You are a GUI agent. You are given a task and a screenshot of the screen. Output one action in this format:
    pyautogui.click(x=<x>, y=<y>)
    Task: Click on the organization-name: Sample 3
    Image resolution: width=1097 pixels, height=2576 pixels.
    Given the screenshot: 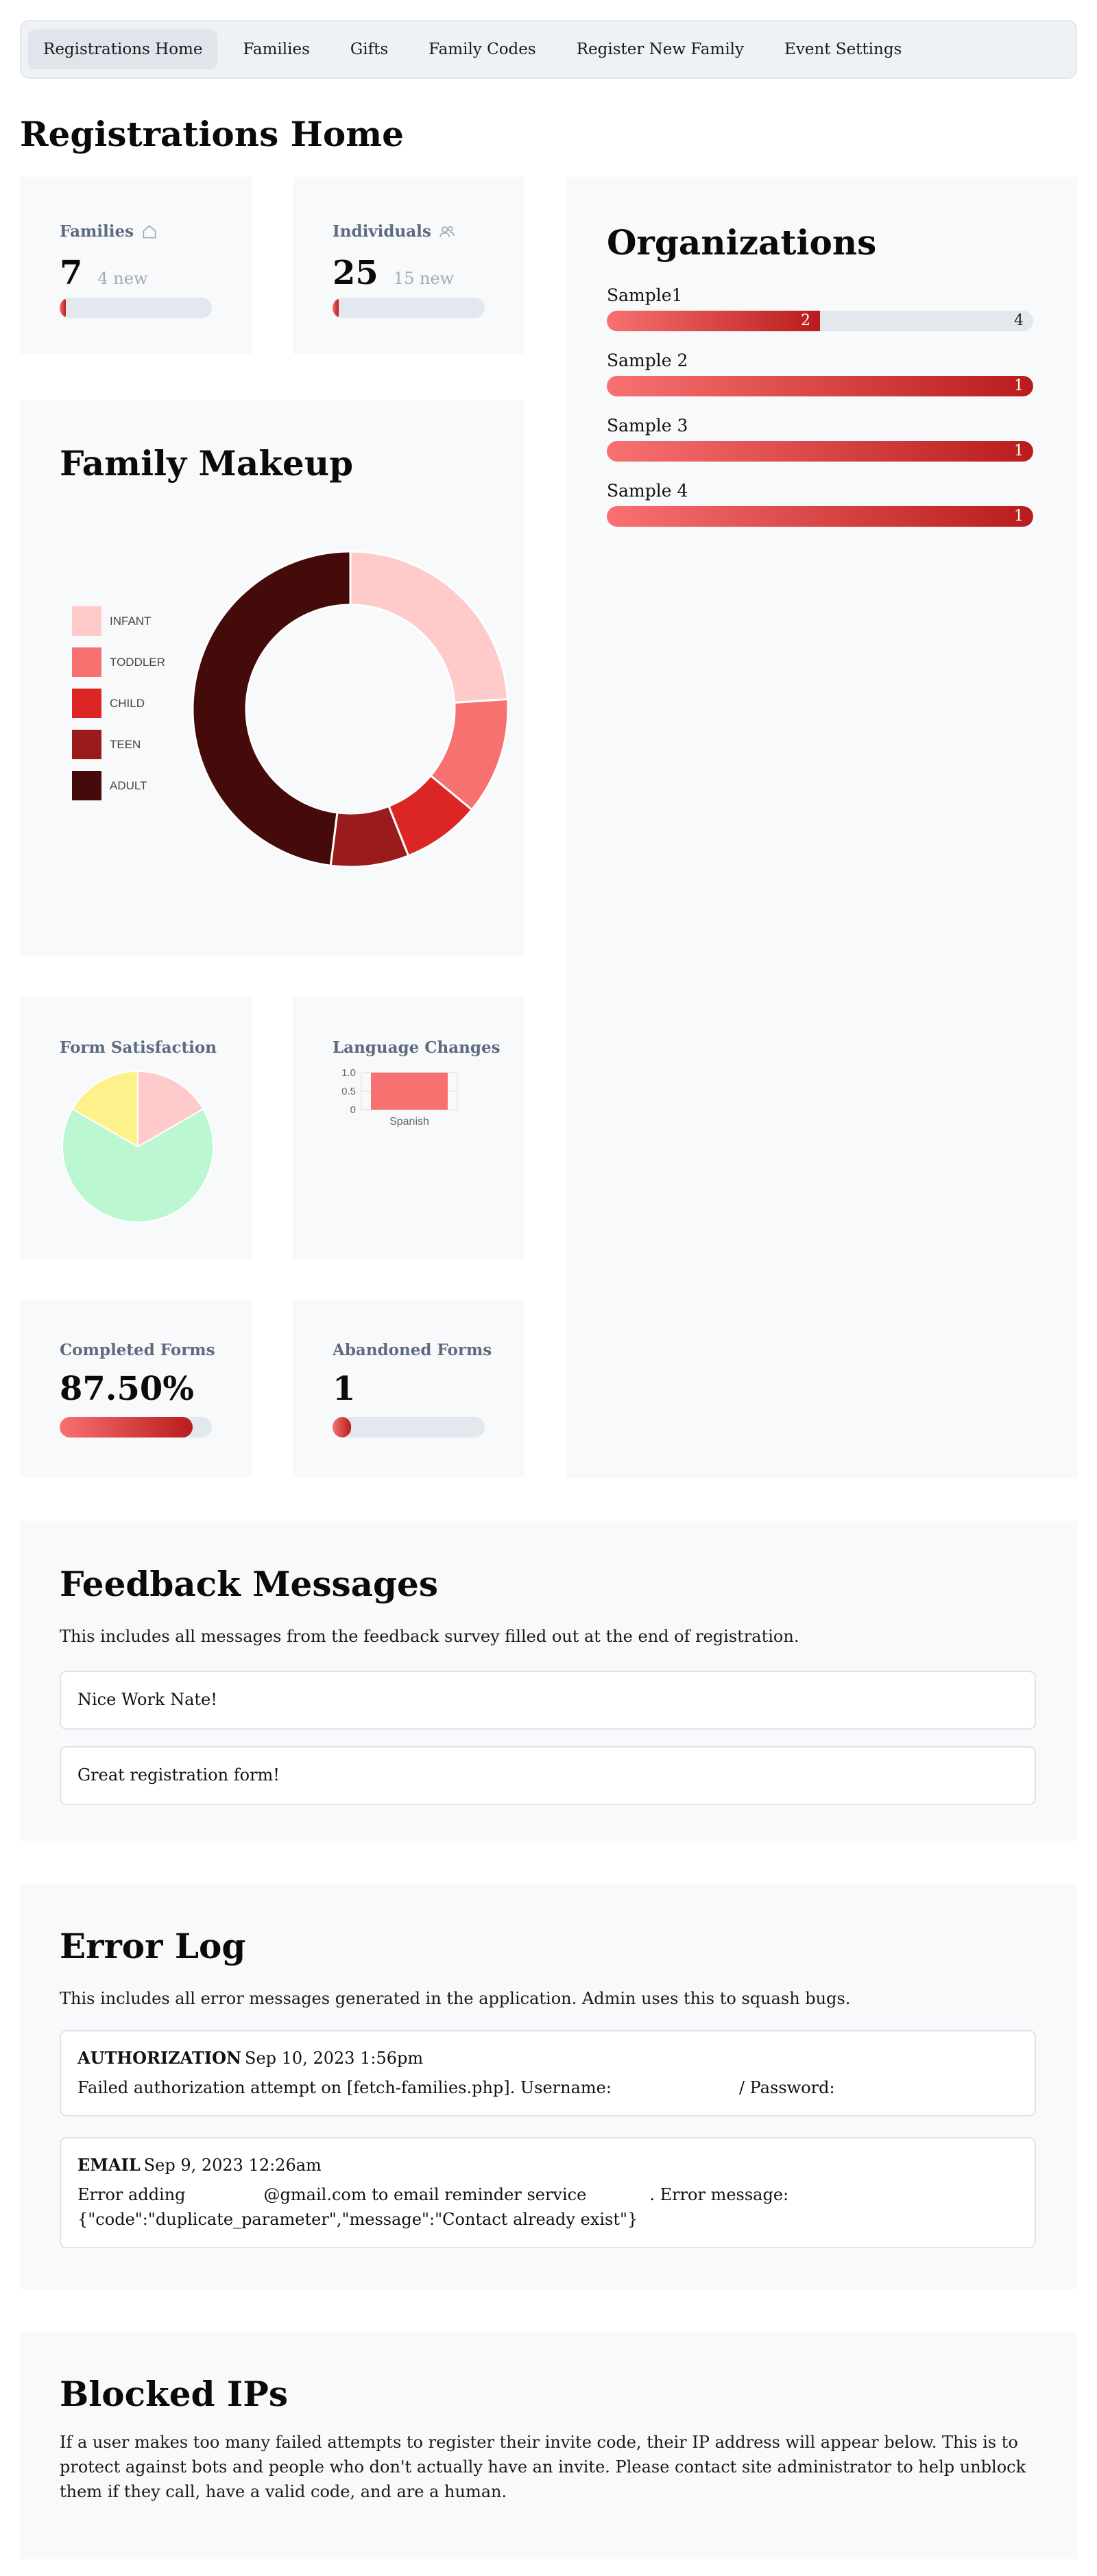 What is the action you would take?
    pyautogui.click(x=647, y=426)
    